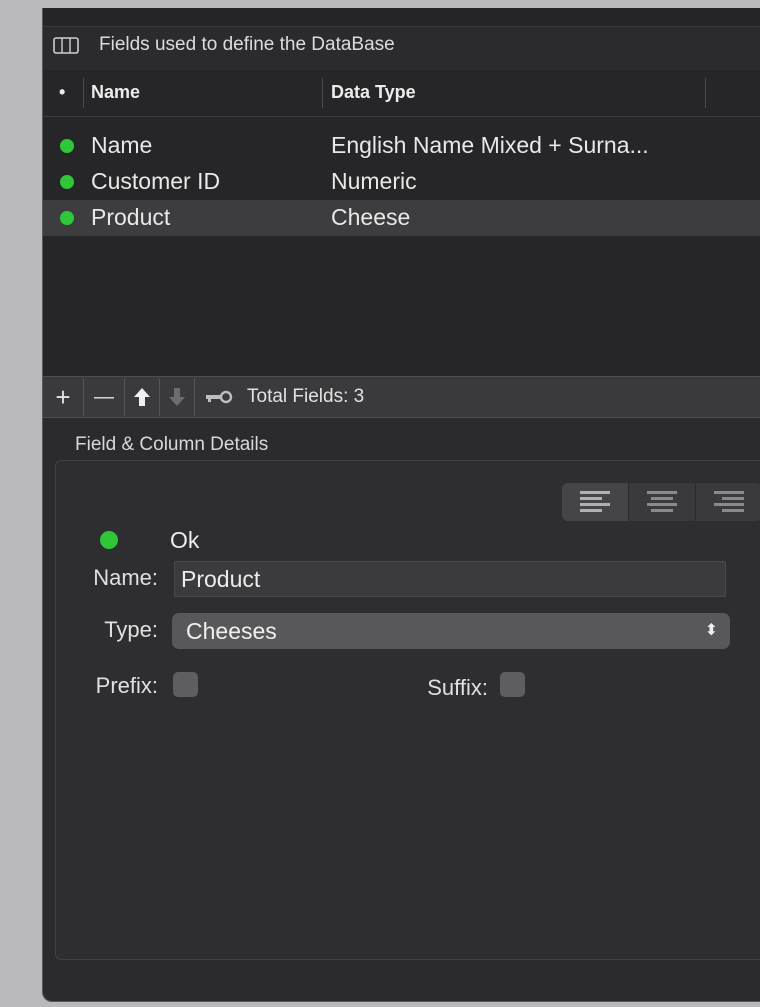  Describe the element at coordinates (306, 396) in the screenshot. I see `total-fields-count: Total Fields: 3` at that location.